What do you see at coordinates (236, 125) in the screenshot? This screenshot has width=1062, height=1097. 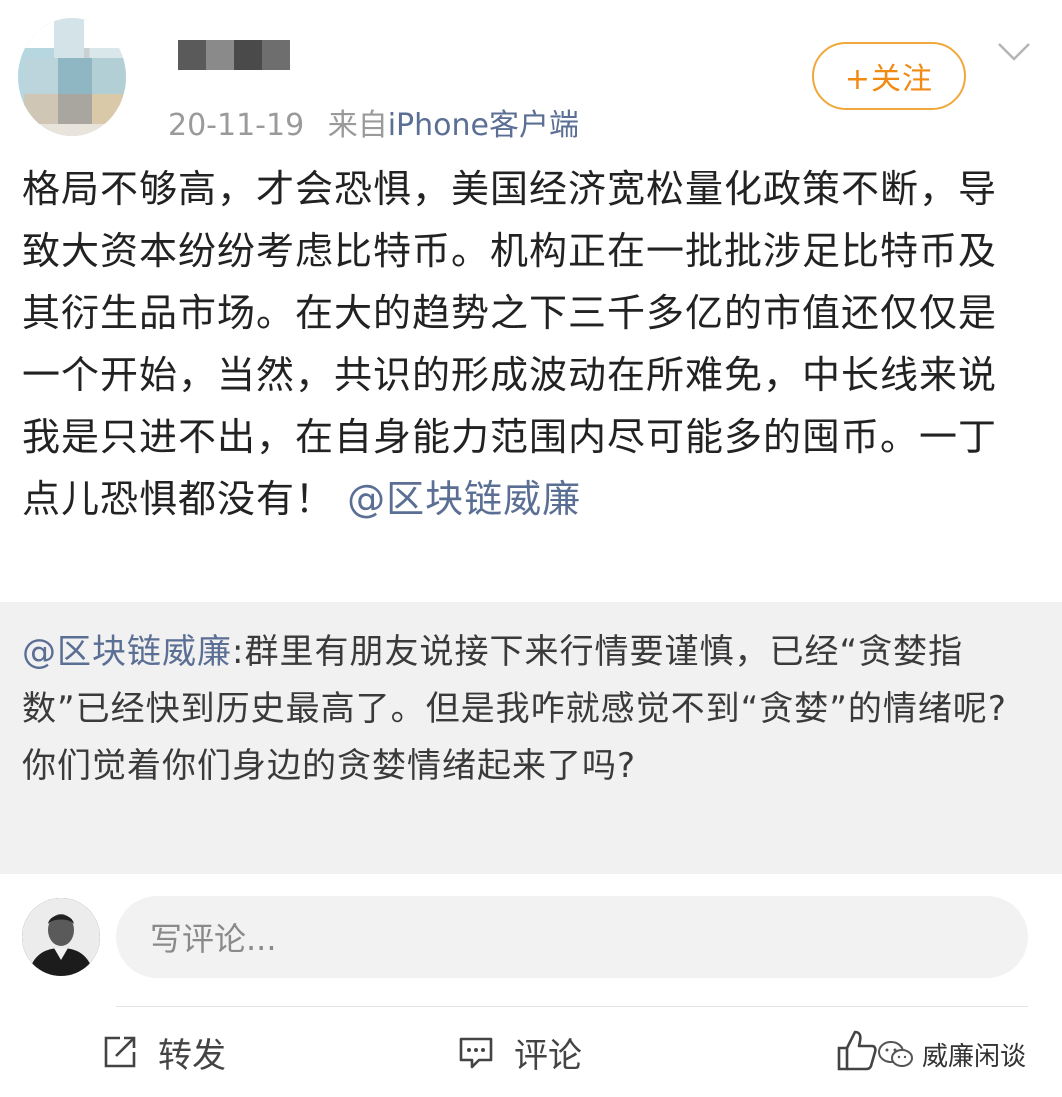 I see `post-date: 20-11-19` at bounding box center [236, 125].